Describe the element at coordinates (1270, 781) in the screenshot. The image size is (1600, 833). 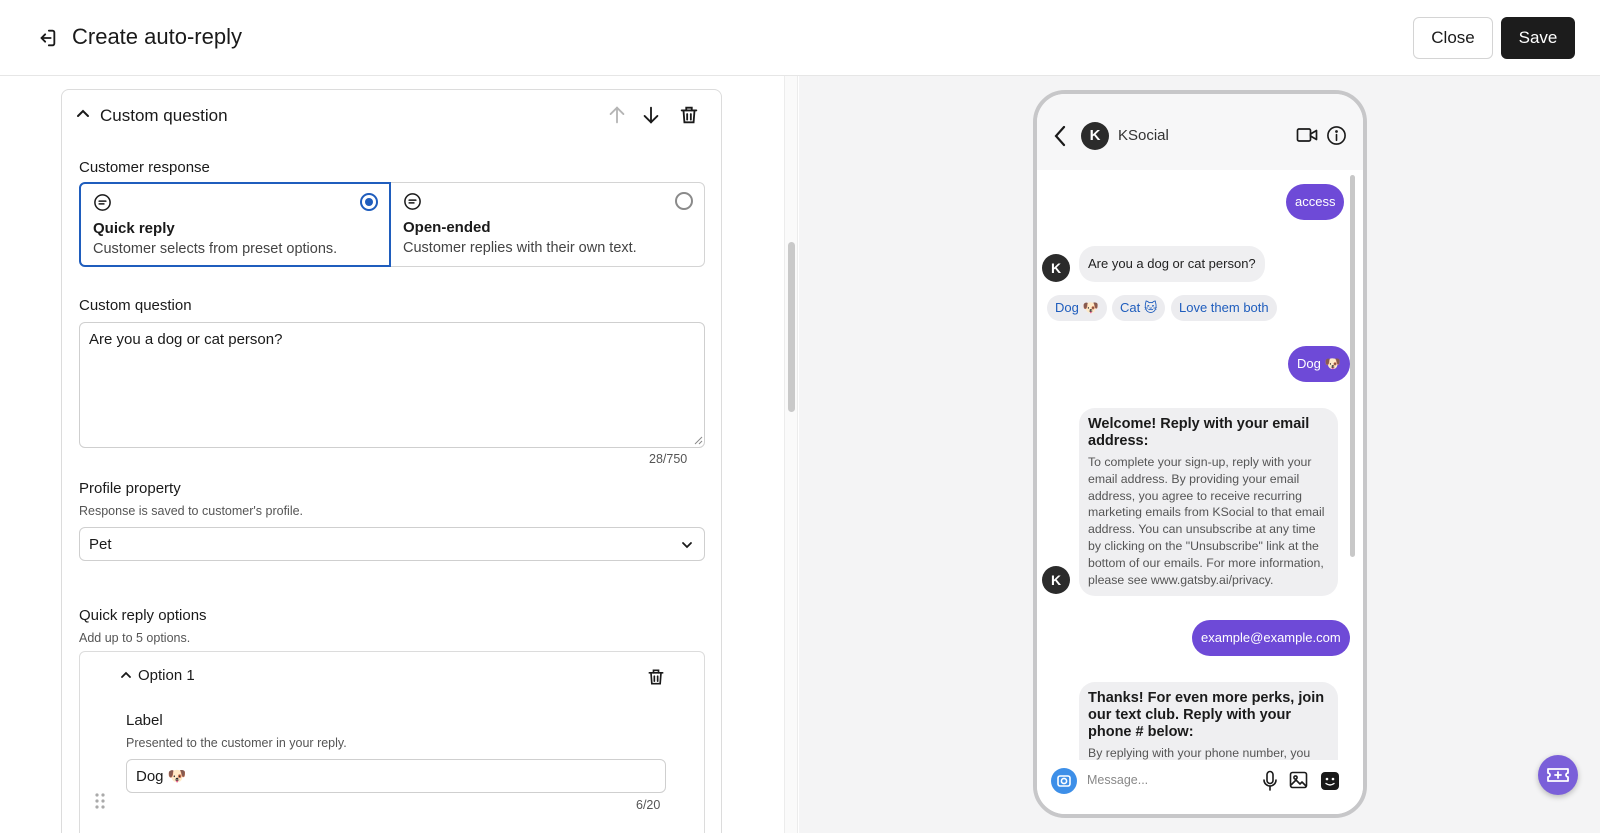
I see `microphone-icon` at that location.